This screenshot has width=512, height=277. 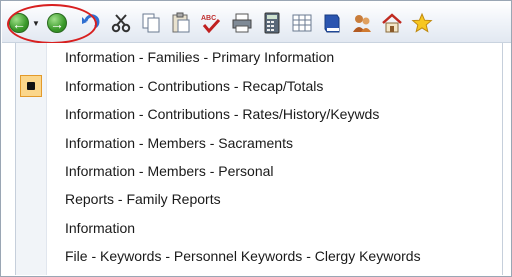 I want to click on copy-button, so click(x=151, y=23).